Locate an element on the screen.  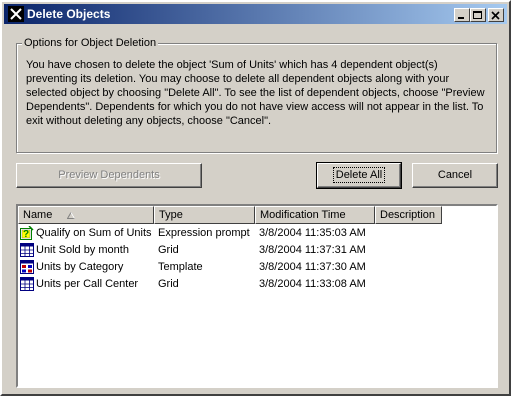
maximize-icon is located at coordinates (477, 15).